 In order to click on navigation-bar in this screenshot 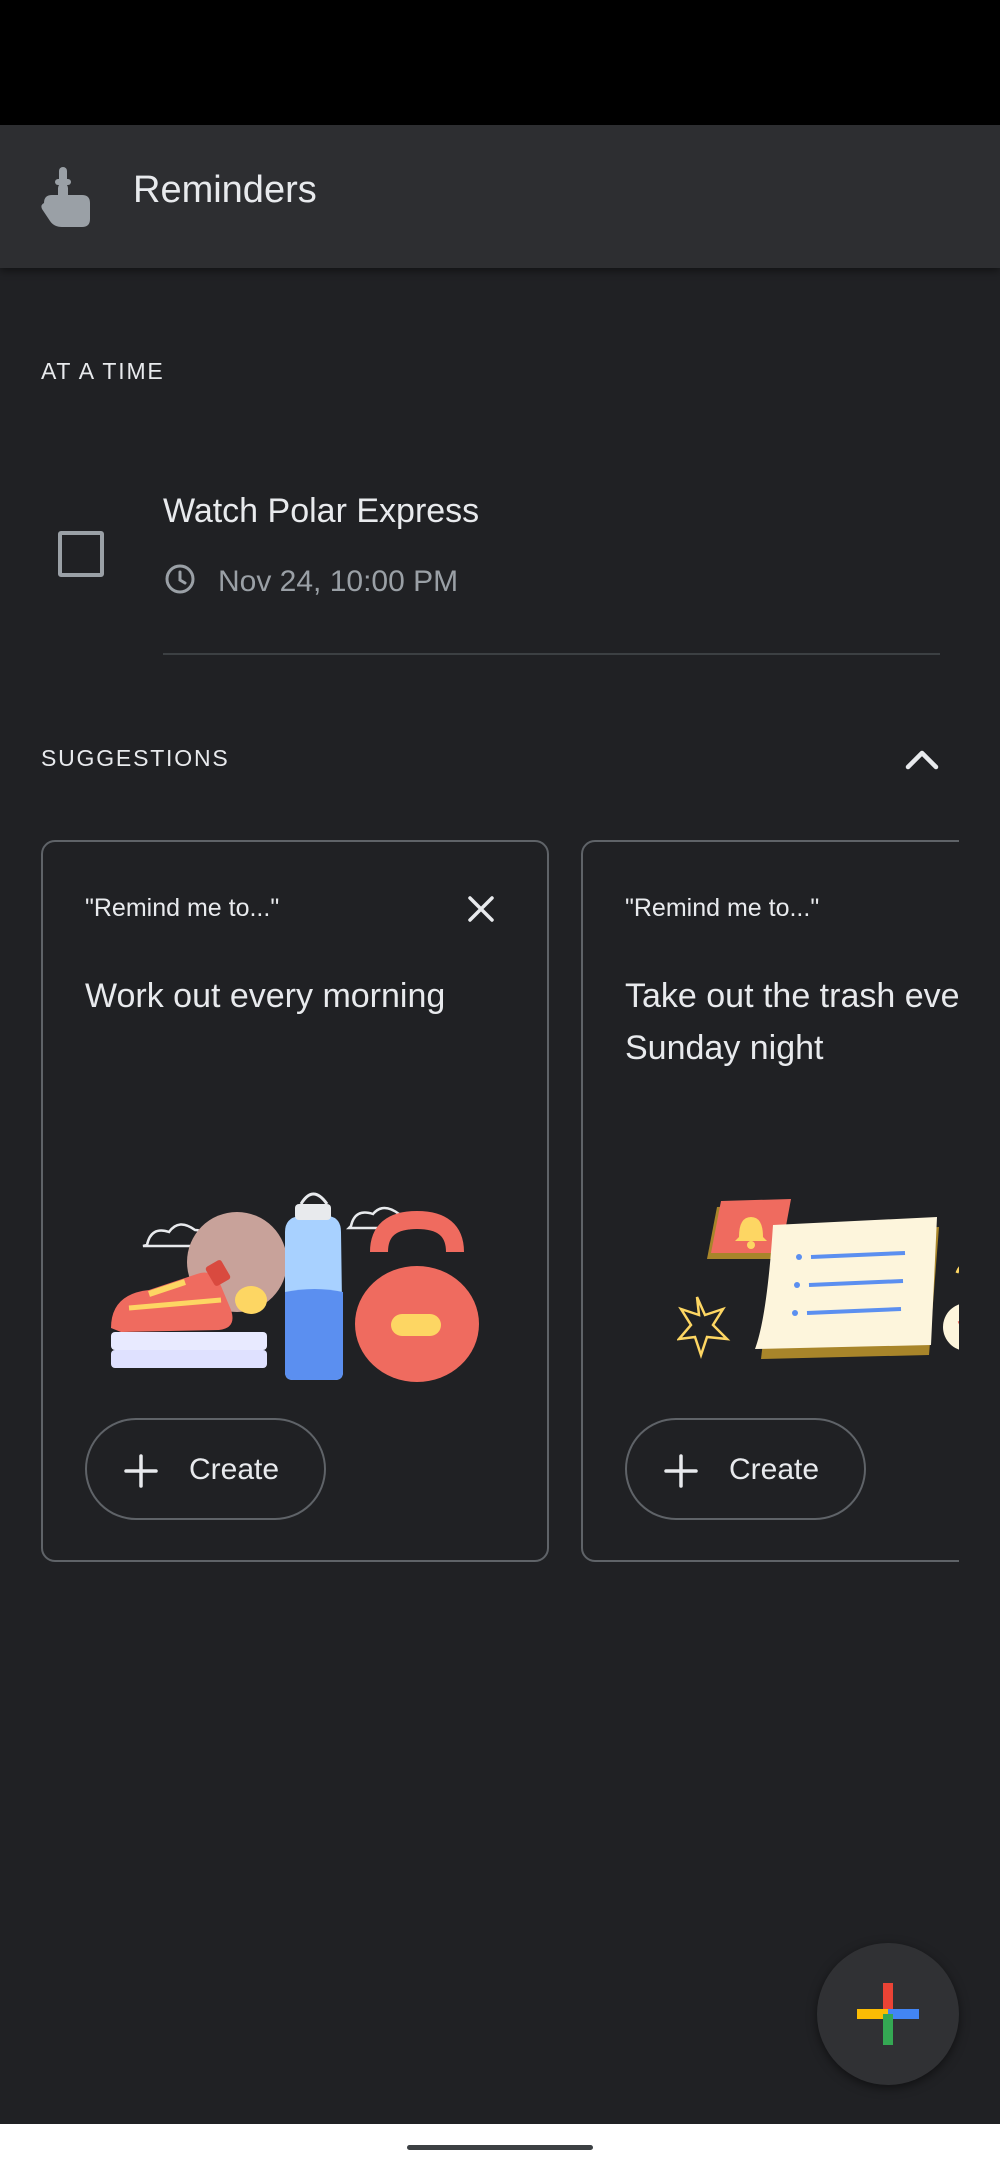, I will do `click(500, 2145)`.